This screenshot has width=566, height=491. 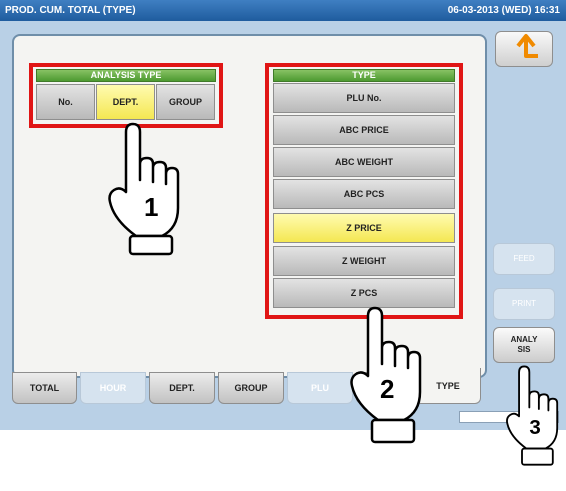 What do you see at coordinates (185, 102) in the screenshot?
I see `analysis-type-group-button: GROUP` at bounding box center [185, 102].